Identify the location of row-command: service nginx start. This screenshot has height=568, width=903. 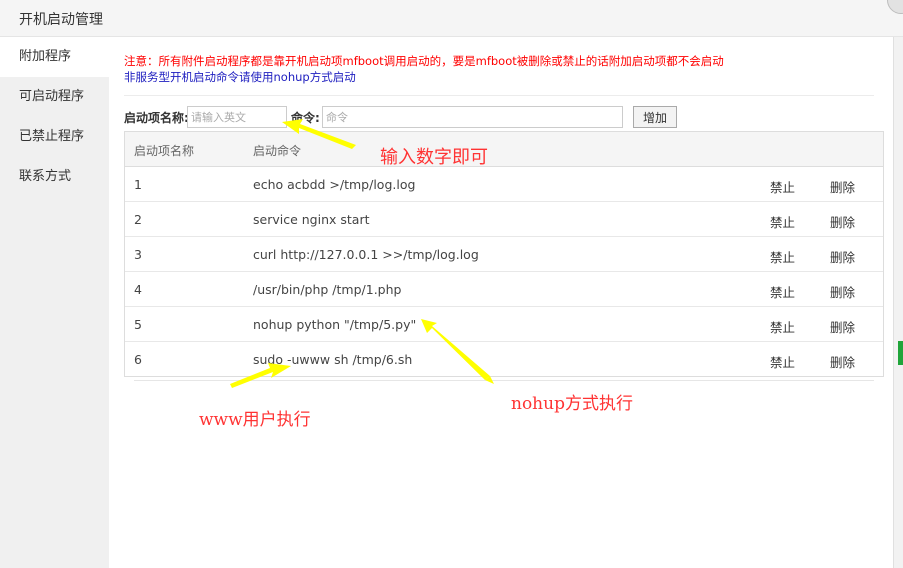
(311, 219).